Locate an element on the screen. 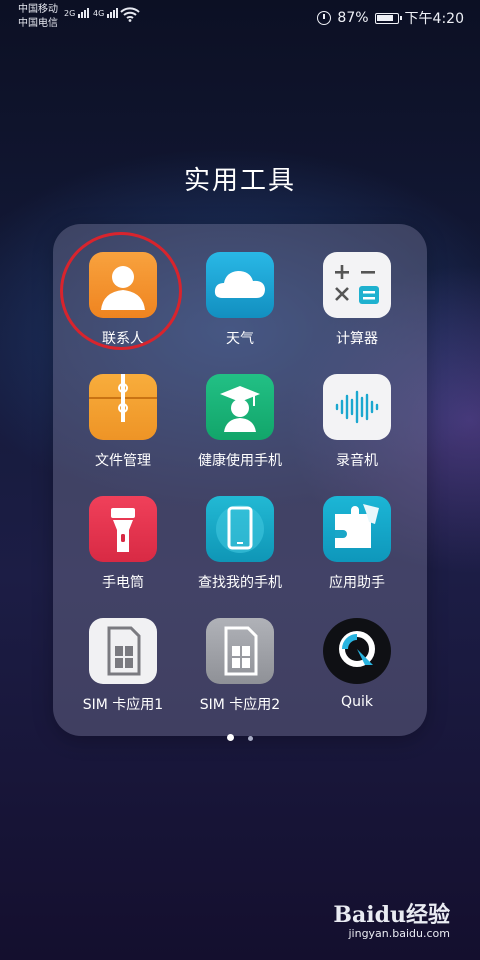 The image size is (480, 960). app-label: 文件管理 is located at coordinates (123, 461).